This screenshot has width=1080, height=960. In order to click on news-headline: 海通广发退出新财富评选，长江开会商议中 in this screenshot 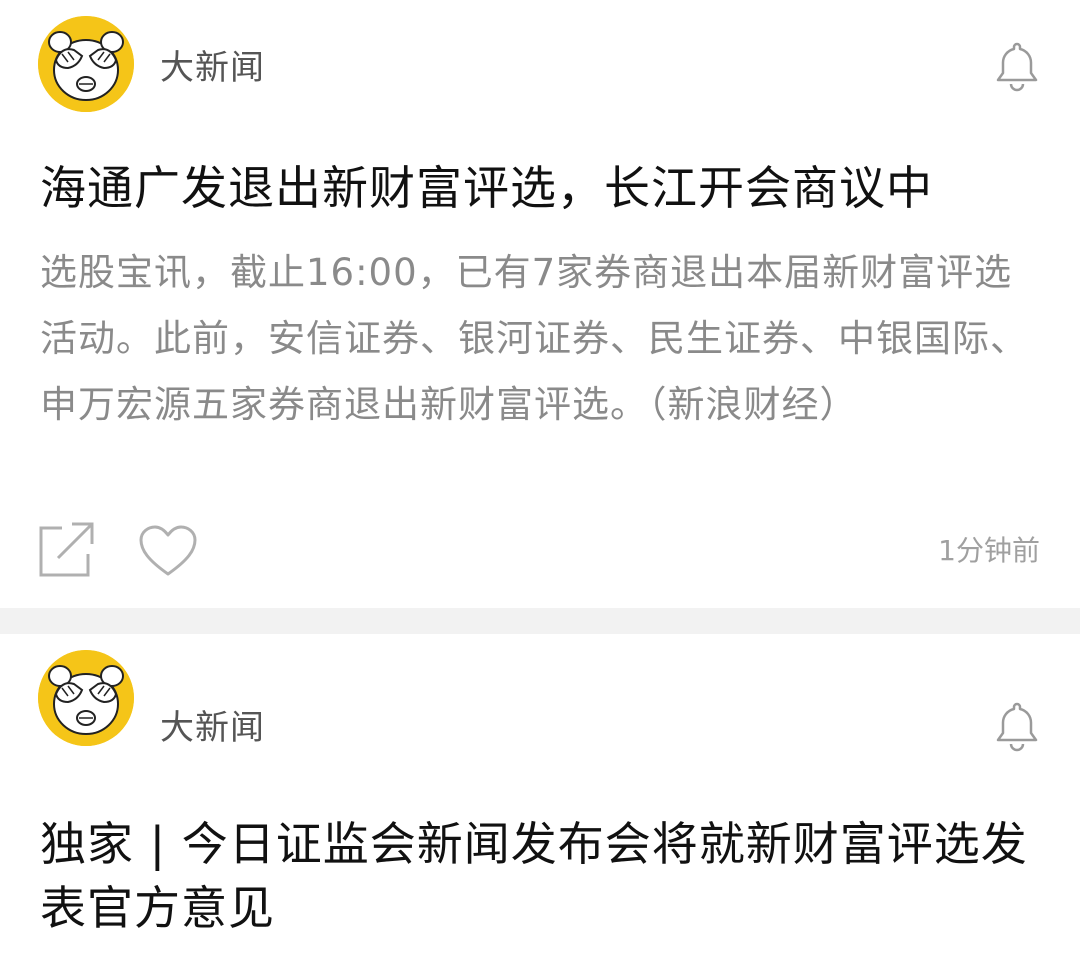, I will do `click(540, 188)`.